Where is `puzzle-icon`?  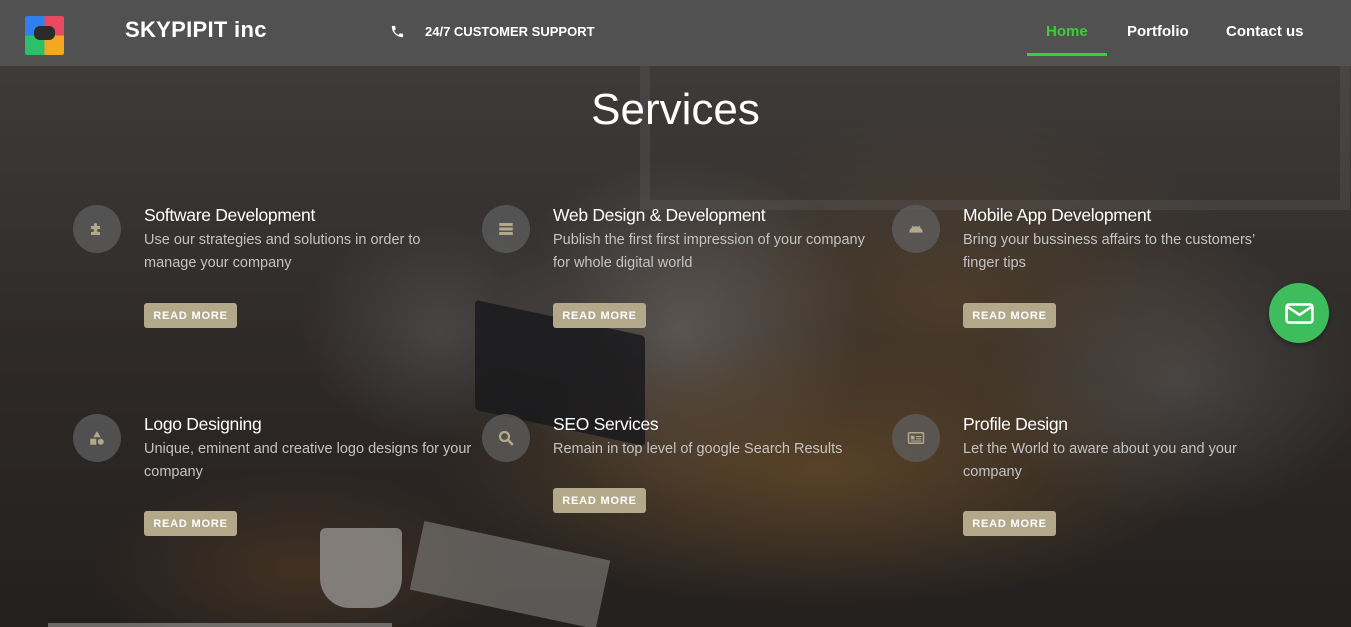 puzzle-icon is located at coordinates (97, 229).